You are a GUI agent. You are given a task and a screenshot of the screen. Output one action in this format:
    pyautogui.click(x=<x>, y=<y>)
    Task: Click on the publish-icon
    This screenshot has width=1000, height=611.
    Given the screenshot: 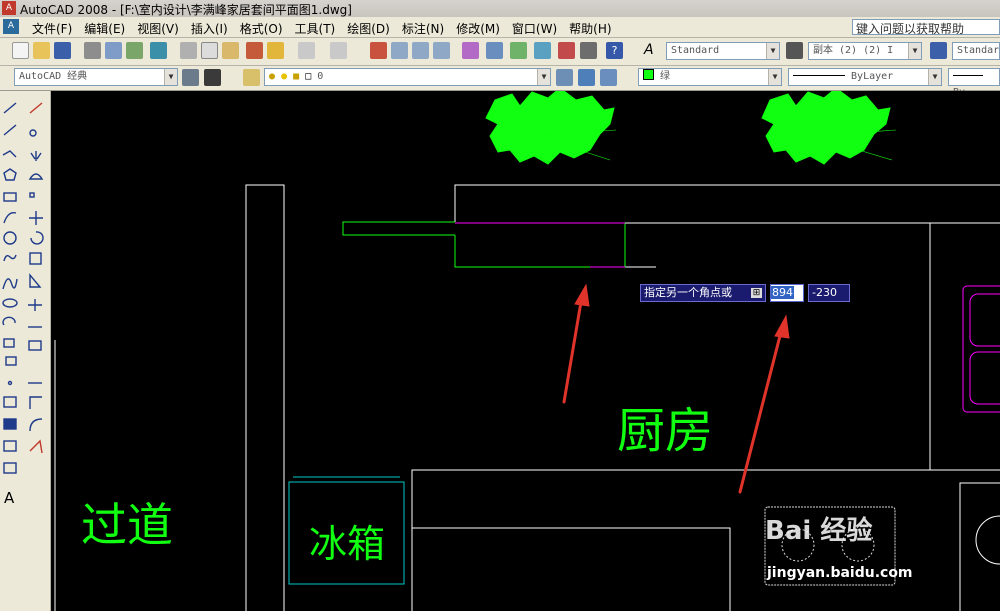 What is the action you would take?
    pyautogui.click(x=134, y=50)
    